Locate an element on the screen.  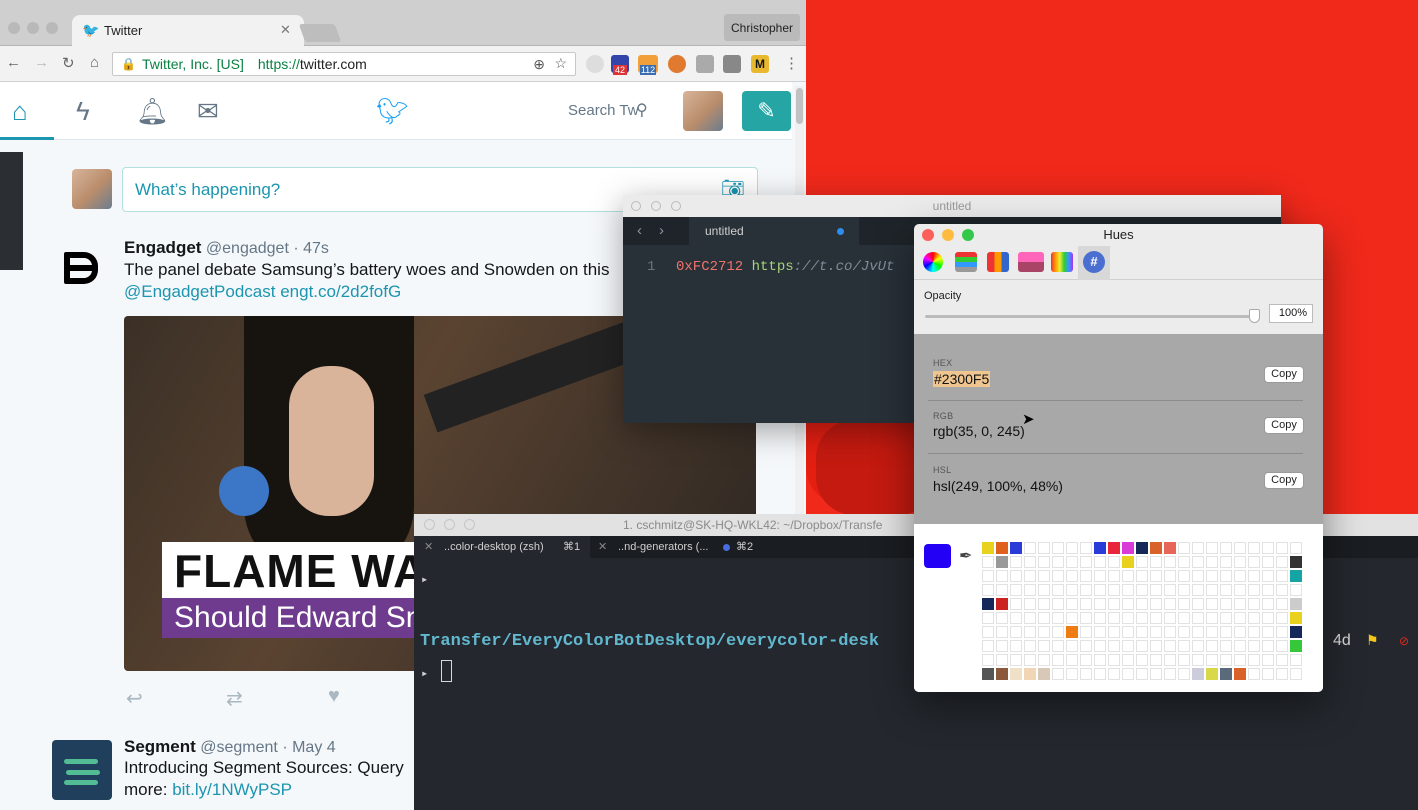
hex-value: #2300F5 is located at coordinates (962, 379).